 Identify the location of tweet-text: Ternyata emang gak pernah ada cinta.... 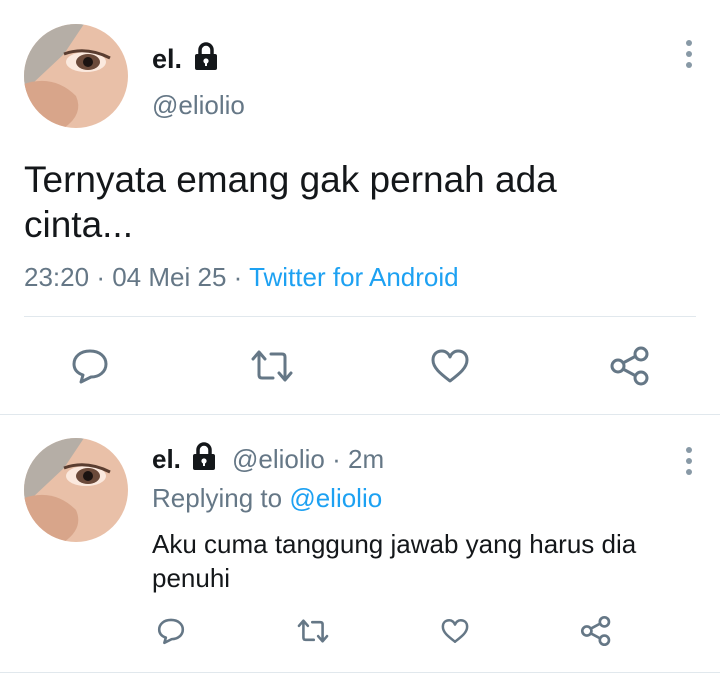
(290, 202).